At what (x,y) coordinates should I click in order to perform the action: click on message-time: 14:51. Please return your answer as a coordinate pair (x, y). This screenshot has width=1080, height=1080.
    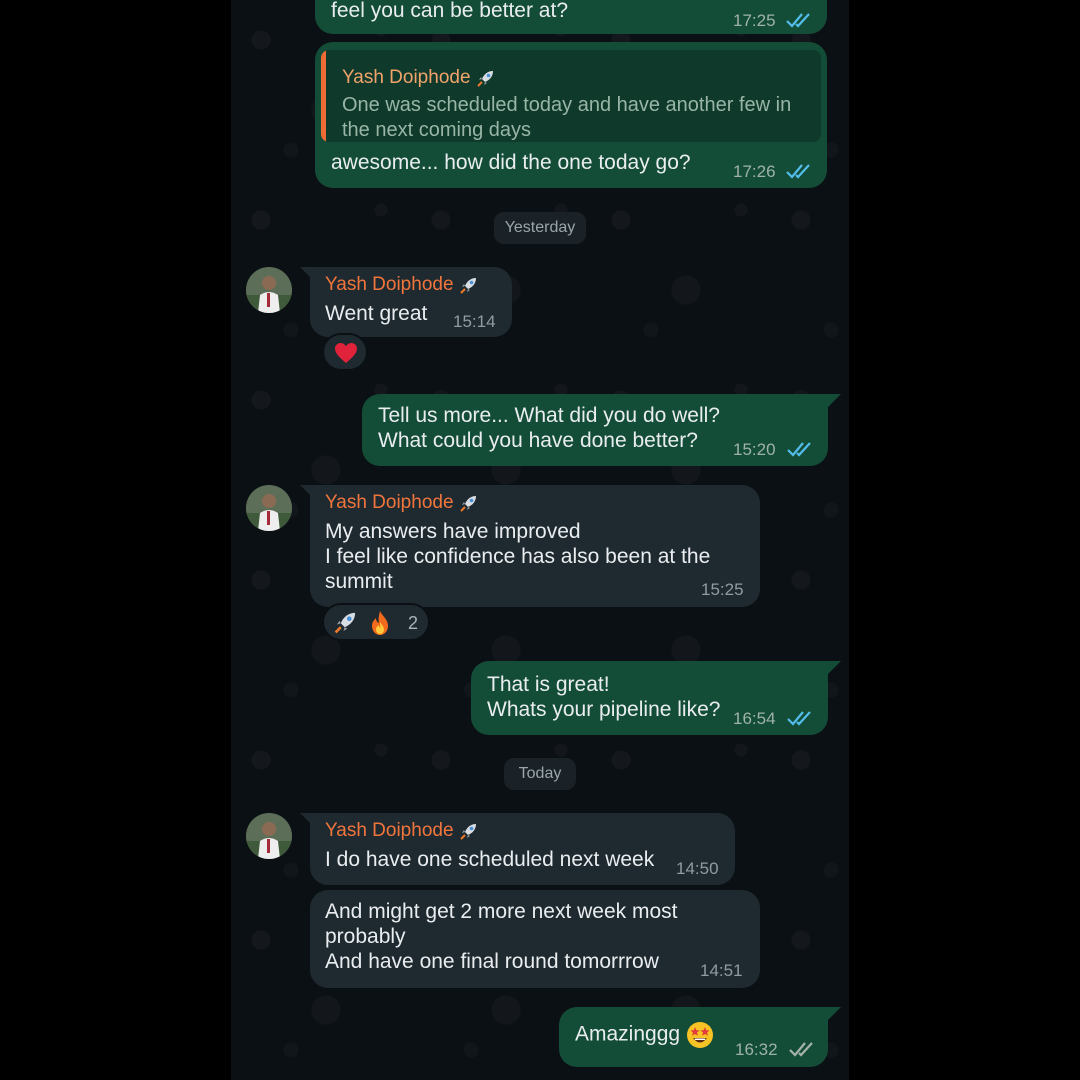
    Looking at the image, I should click on (721, 970).